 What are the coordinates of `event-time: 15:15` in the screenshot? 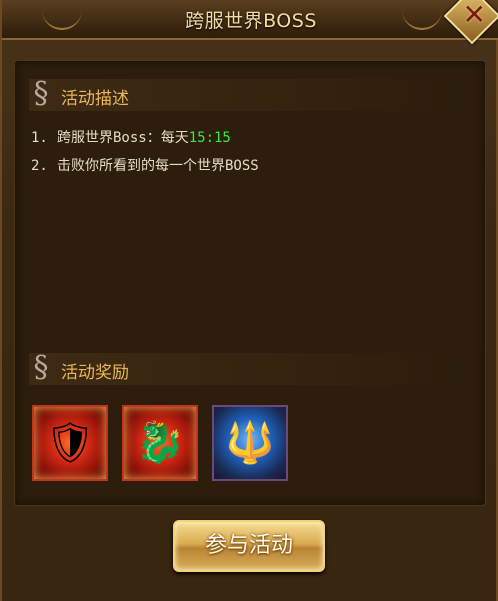 It's located at (209, 138).